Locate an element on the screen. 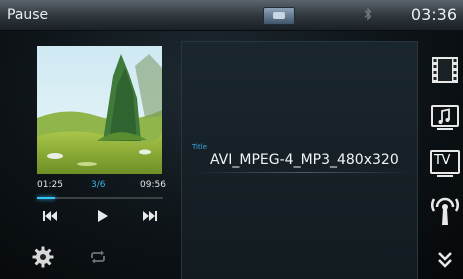 The height and width of the screenshot is (279, 463). tv-label: TV is located at coordinates (442, 160).